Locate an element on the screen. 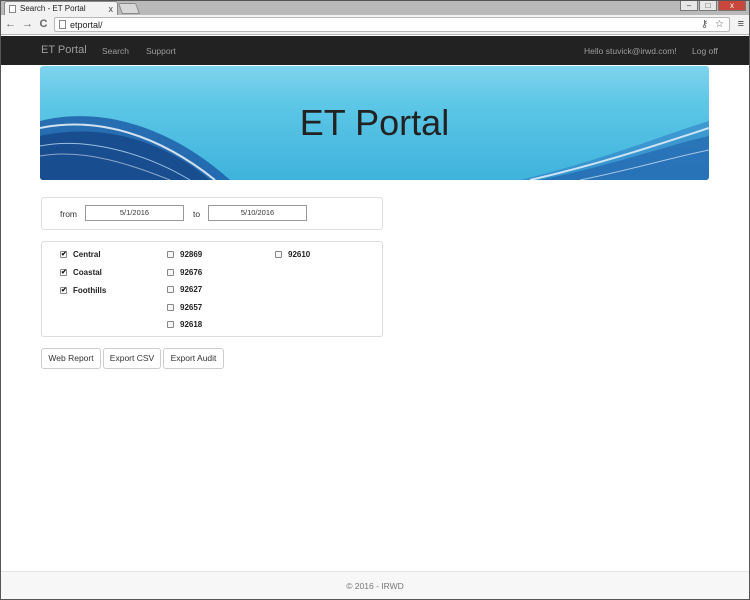 The width and height of the screenshot is (750, 600). new-tab-button is located at coordinates (129, 8).